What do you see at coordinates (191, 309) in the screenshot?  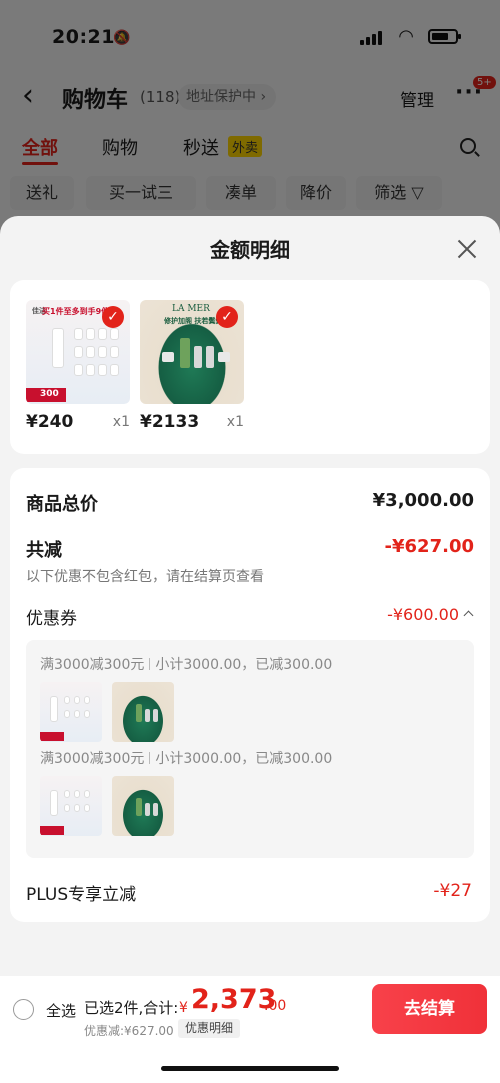 I see `thumb-brand-text: LA MER` at bounding box center [191, 309].